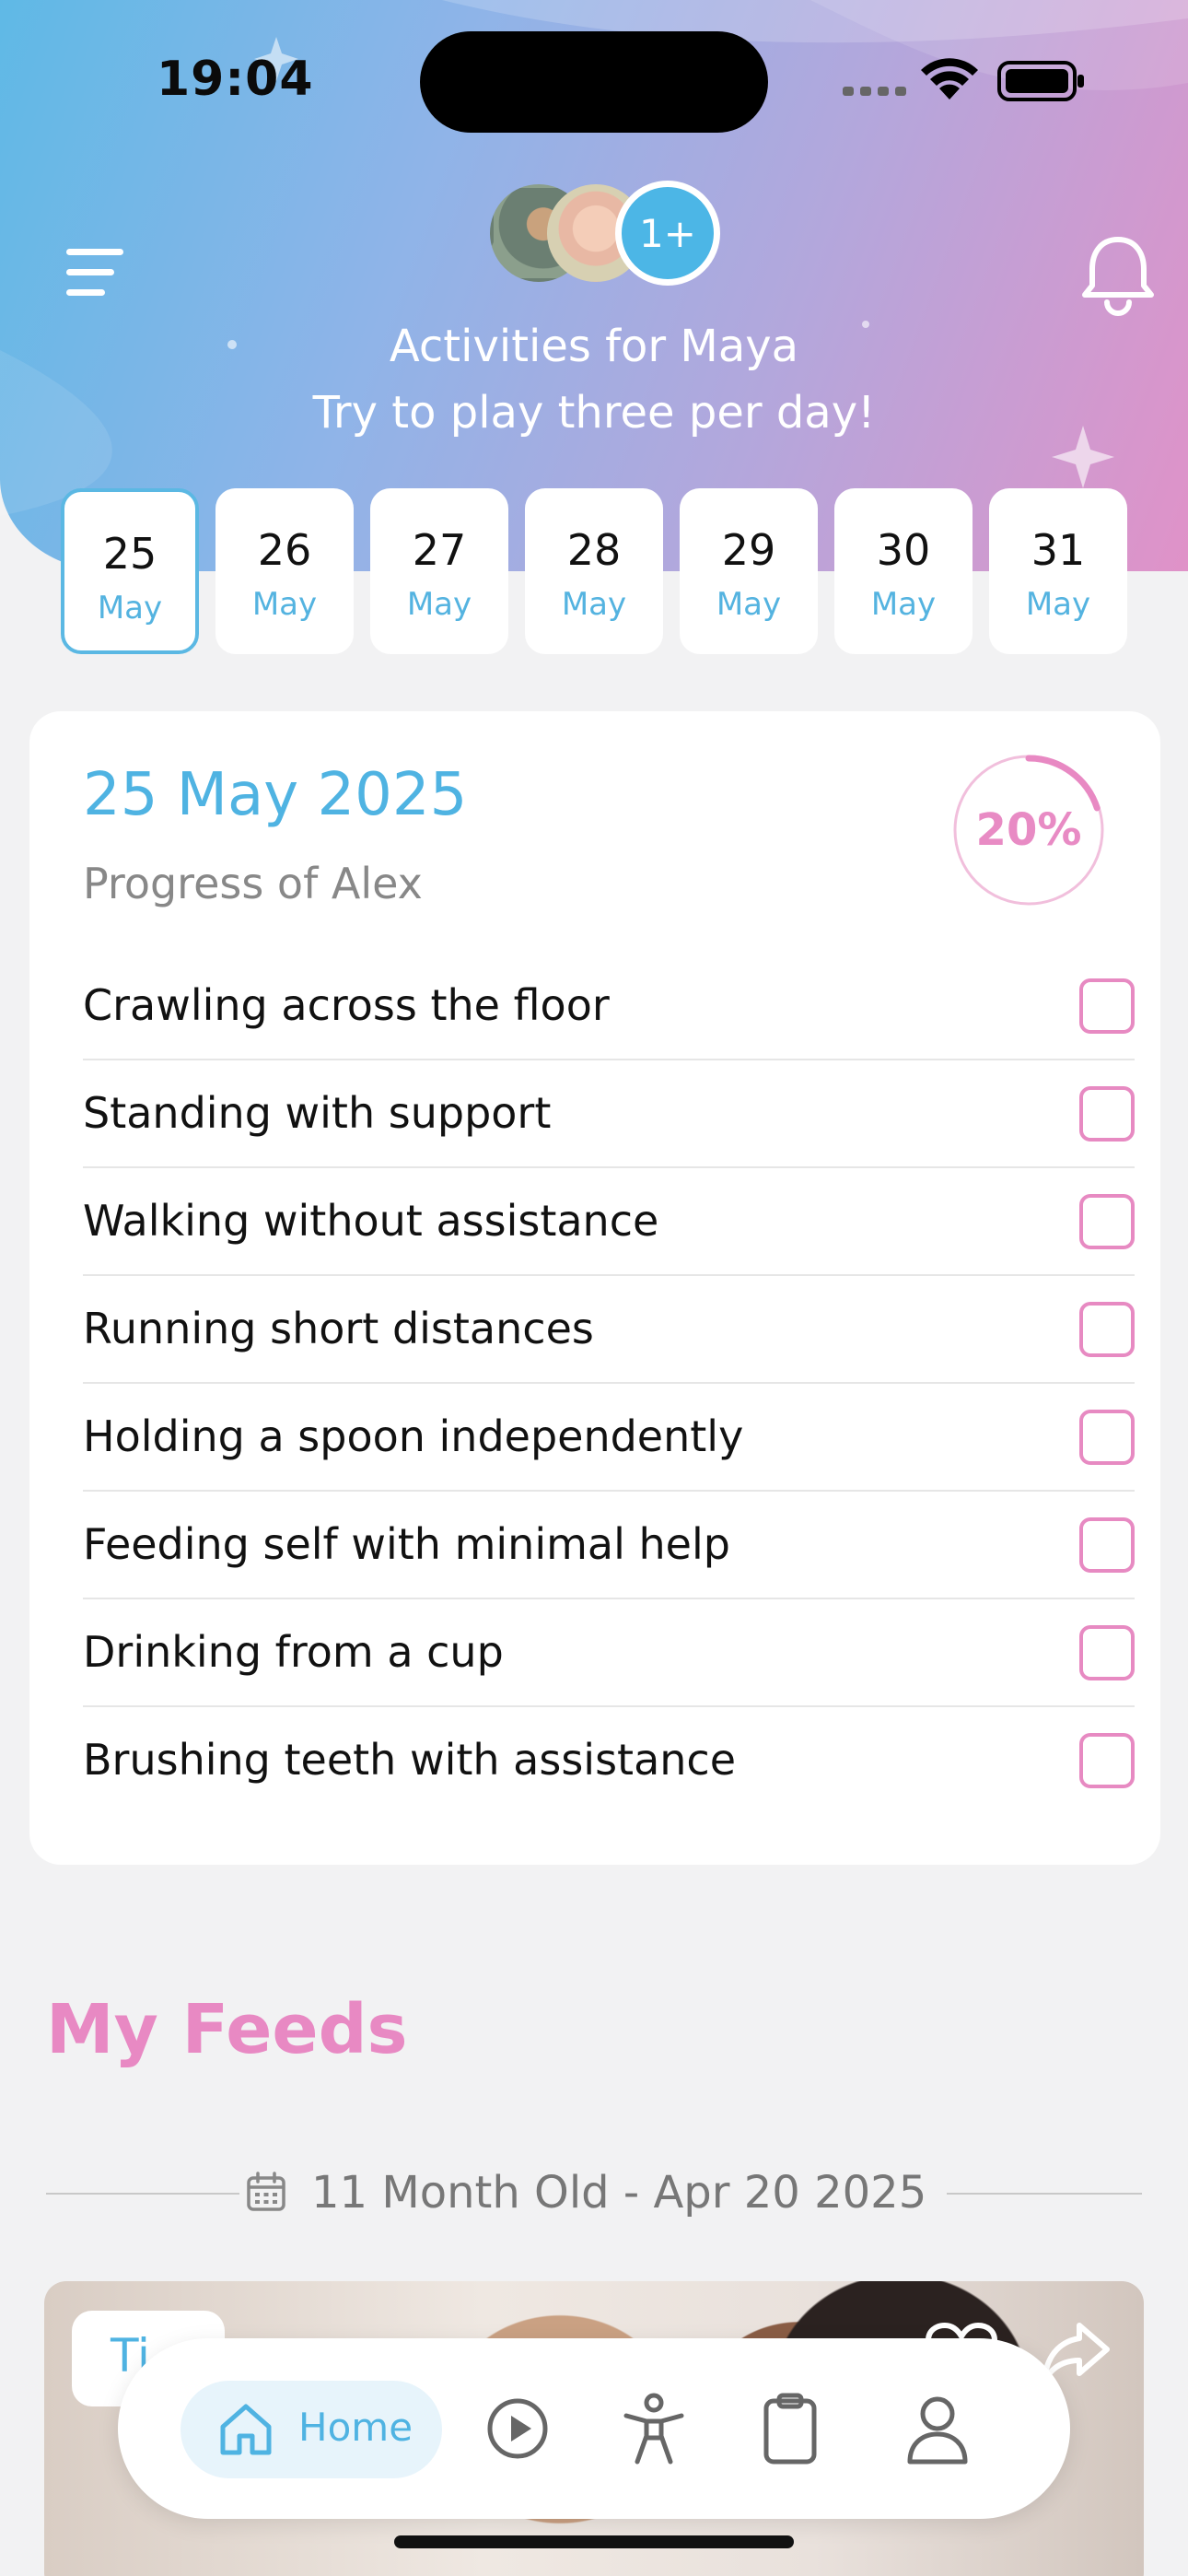  I want to click on page-subtitle: Try to play three per day!, so click(594, 413).